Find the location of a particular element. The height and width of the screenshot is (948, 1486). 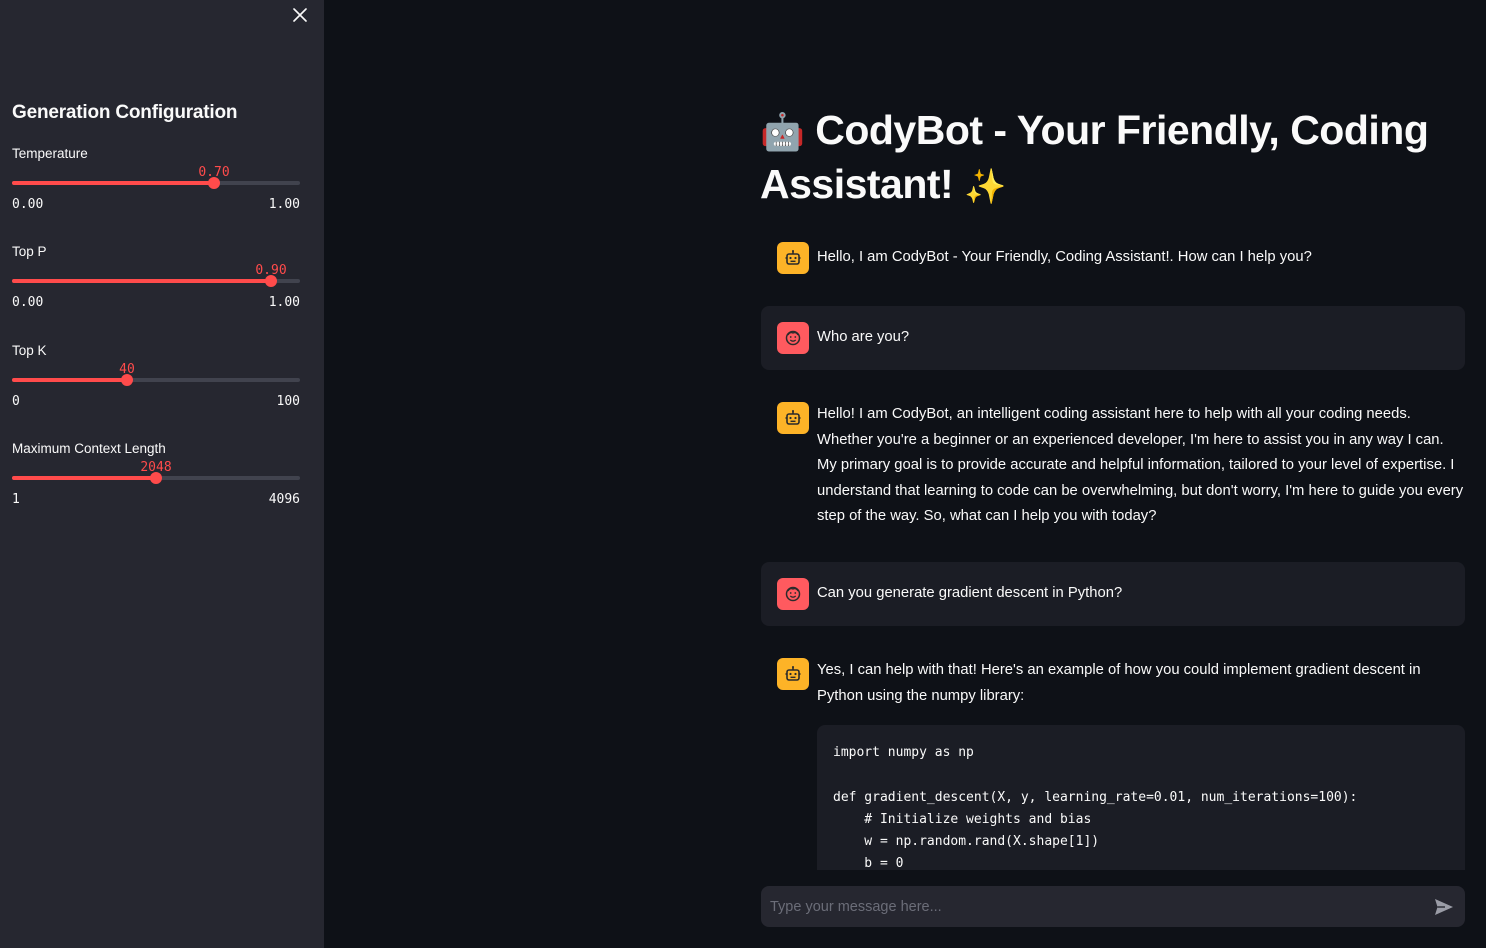

slider-label: Maximum Context Length is located at coordinates (89, 448).